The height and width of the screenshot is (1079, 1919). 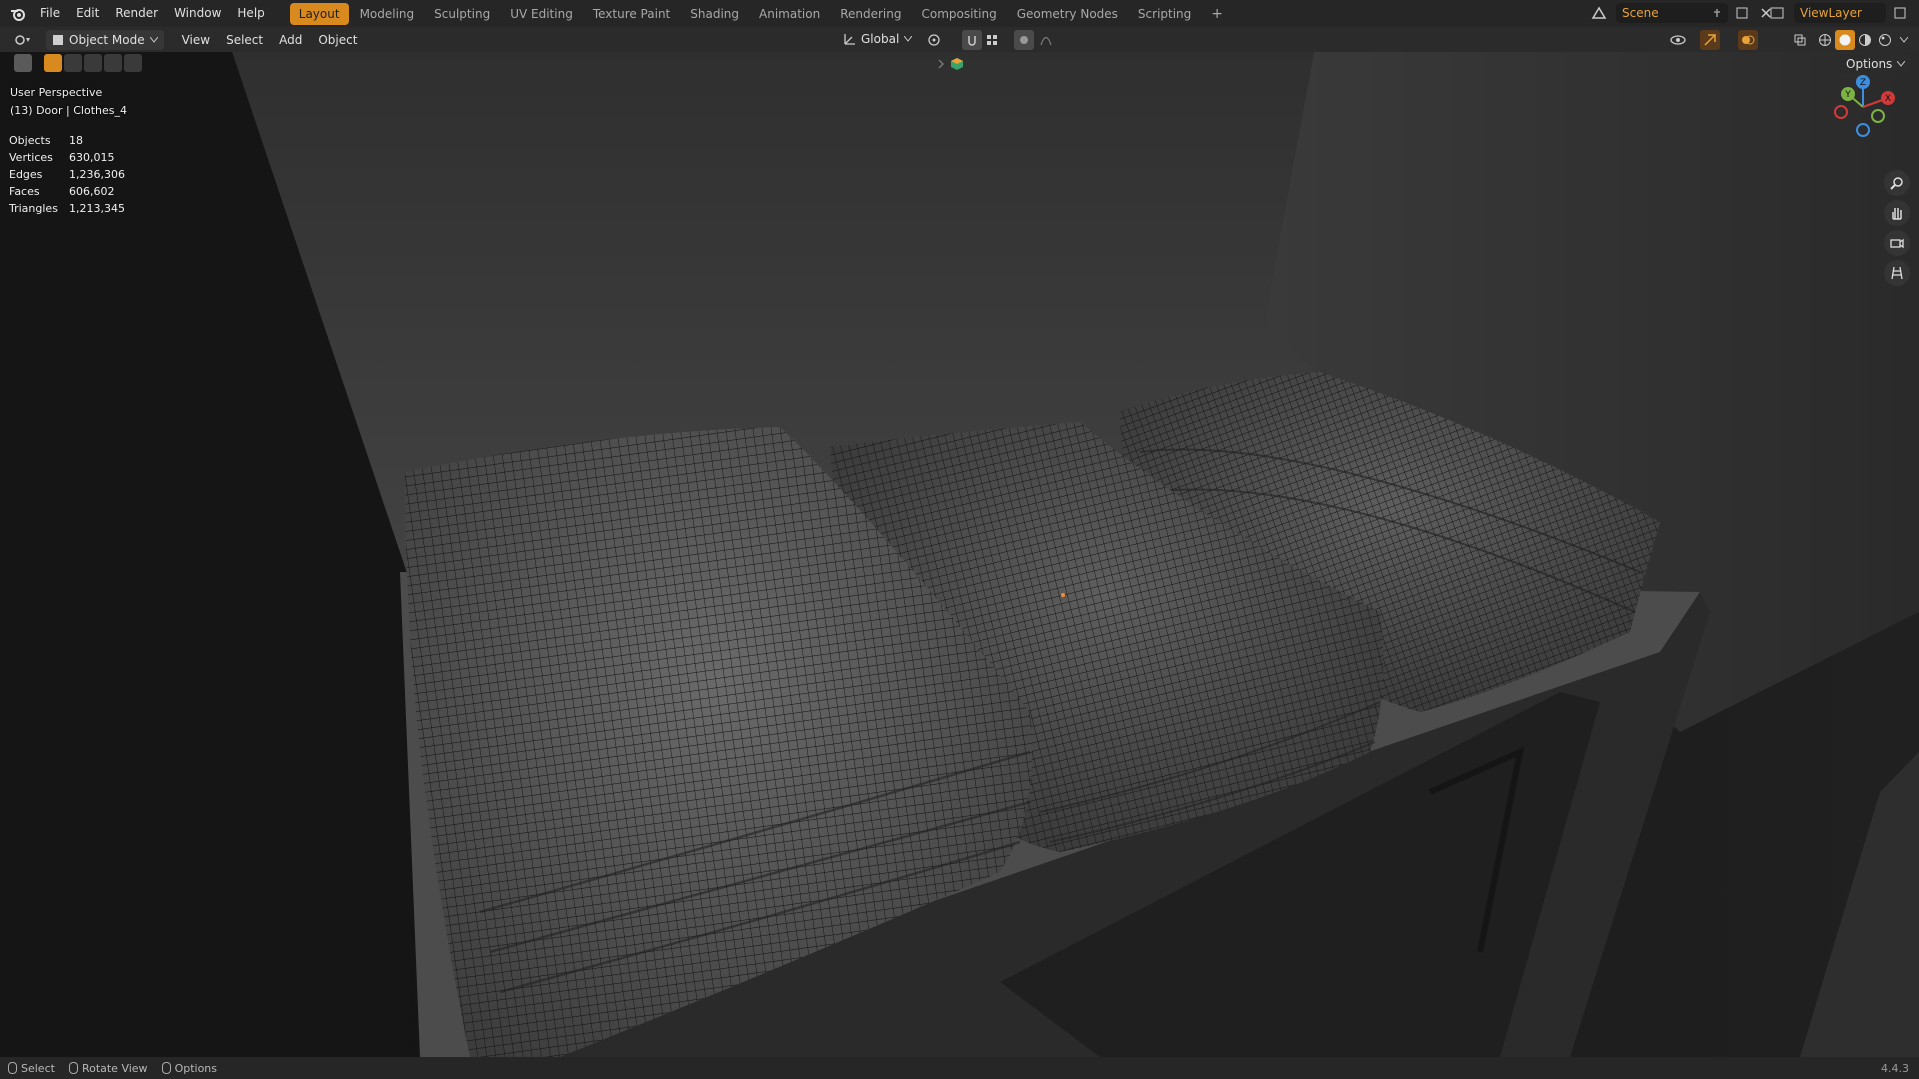 I want to click on stat-row: Objects 18, so click(x=67, y=140).